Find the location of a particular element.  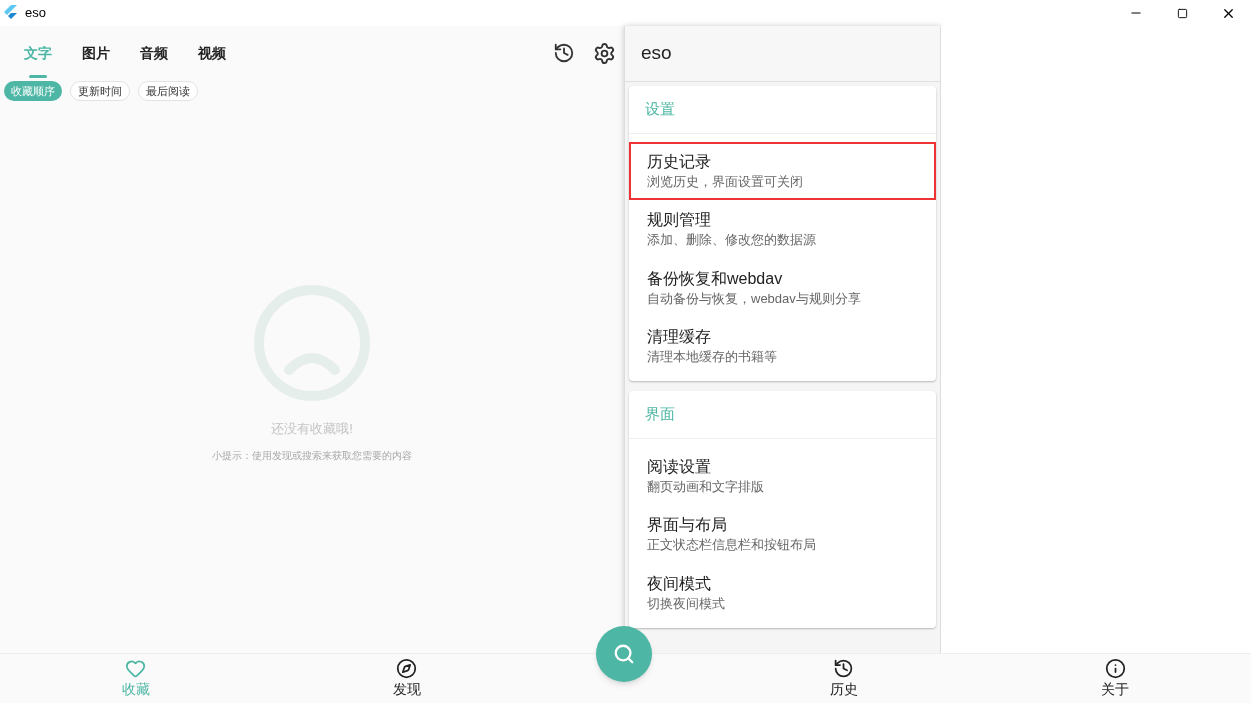

section-heading: 界面 is located at coordinates (660, 414).